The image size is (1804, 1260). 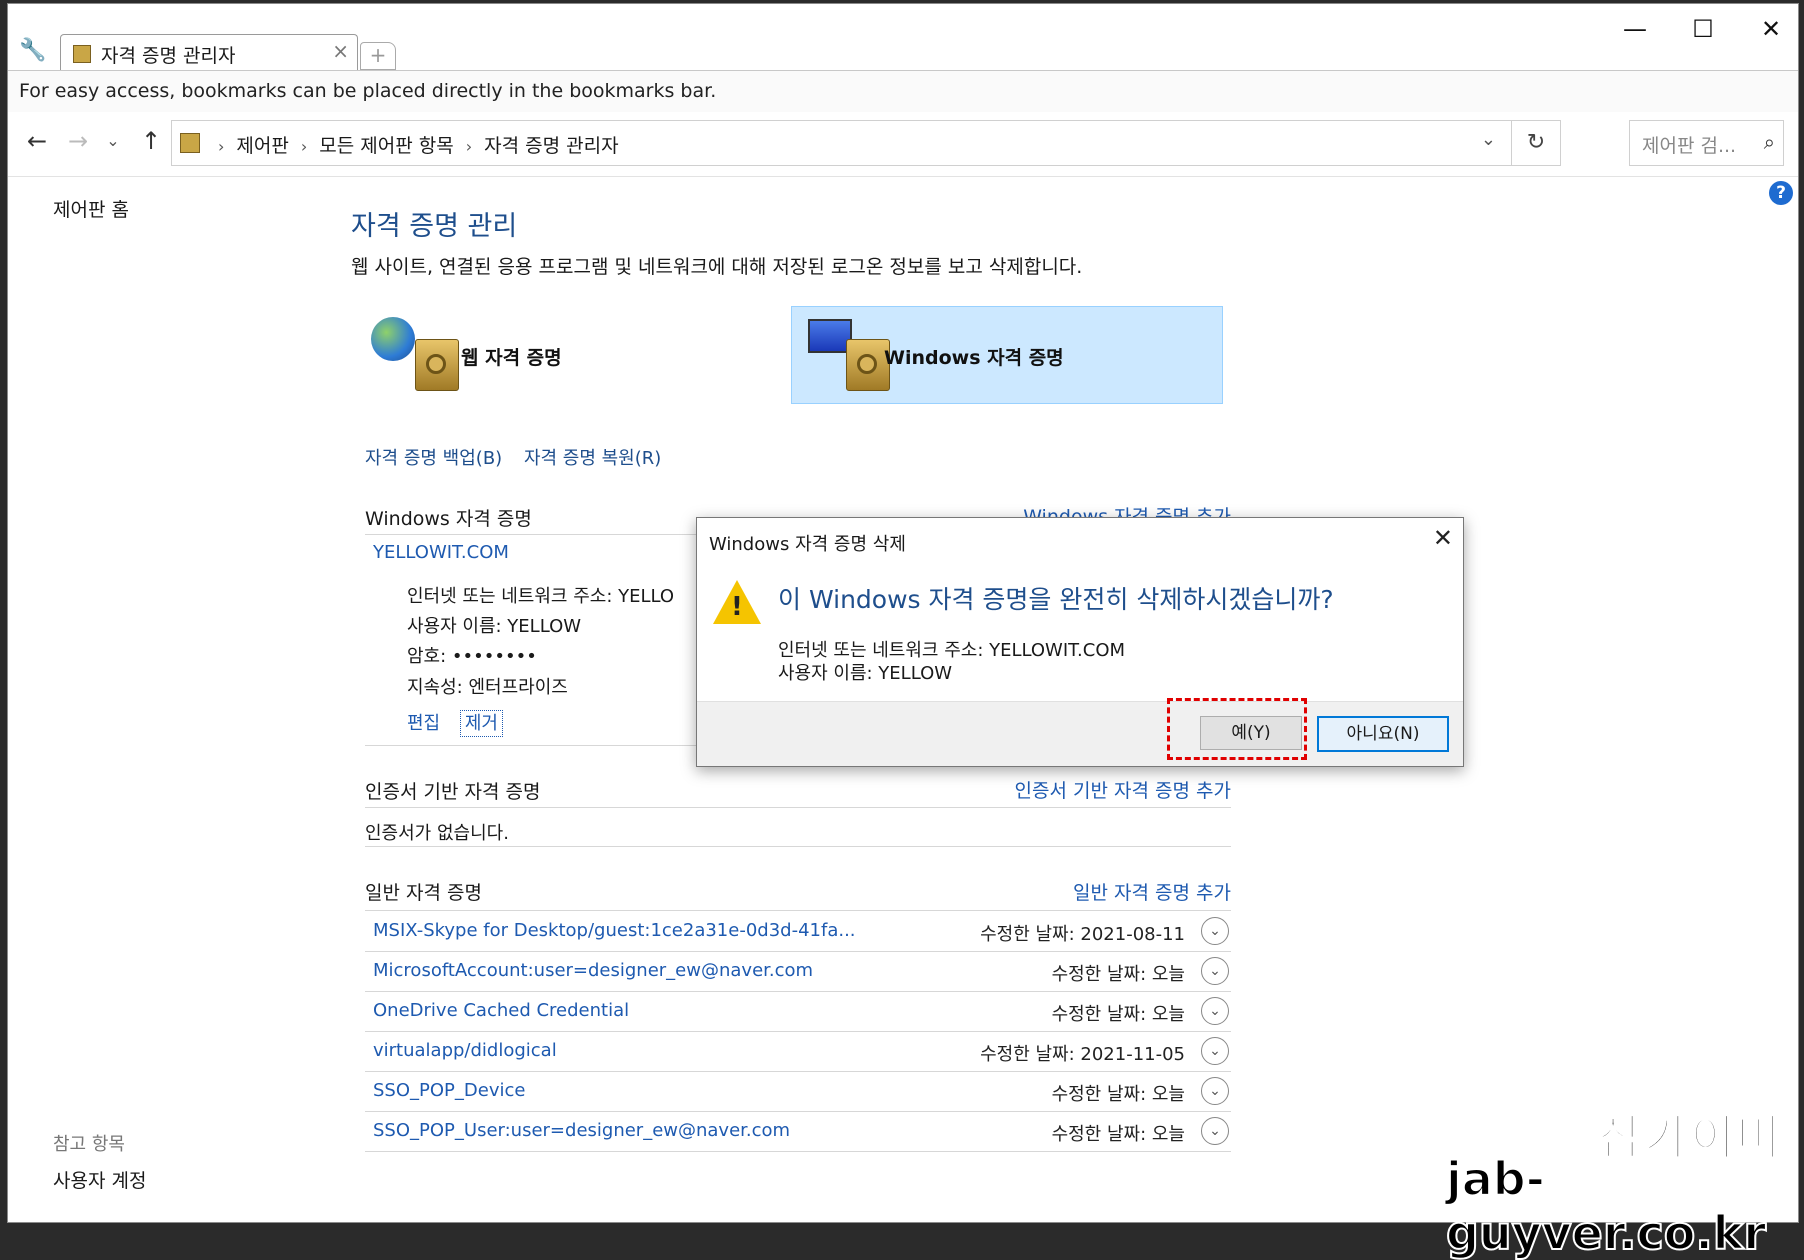 What do you see at coordinates (1080, 733) in the screenshot?
I see `dialog-footer: 예(Y) 아니요(N)` at bounding box center [1080, 733].